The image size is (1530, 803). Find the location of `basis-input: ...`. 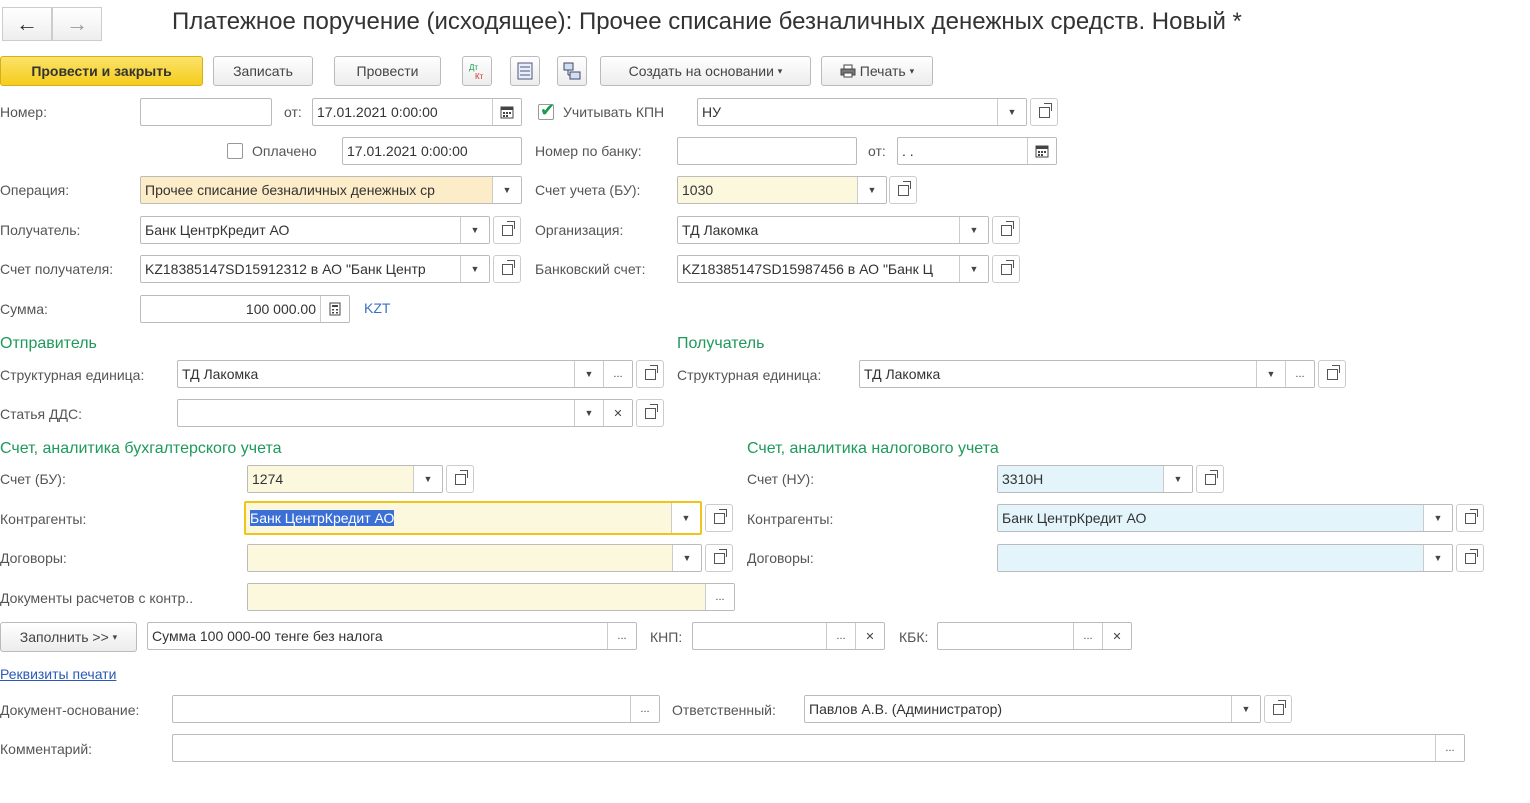

basis-input: ... is located at coordinates (416, 709).